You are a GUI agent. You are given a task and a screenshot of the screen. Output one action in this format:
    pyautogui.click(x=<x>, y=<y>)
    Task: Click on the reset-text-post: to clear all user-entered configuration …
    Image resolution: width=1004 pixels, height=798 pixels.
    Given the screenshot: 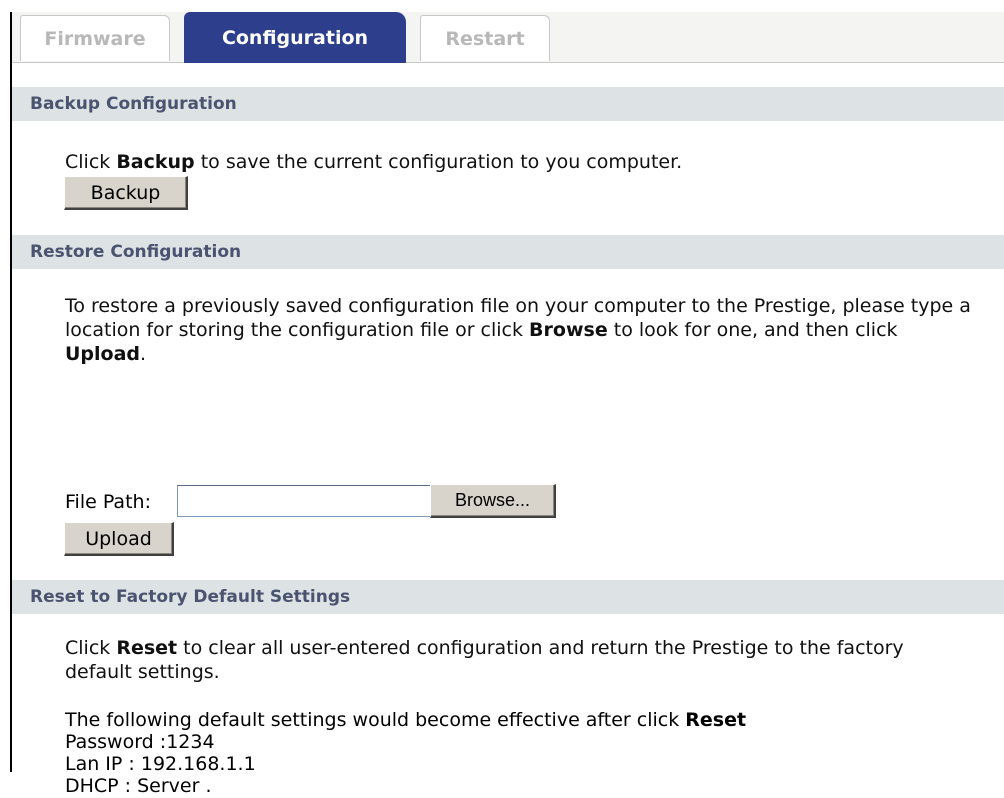 What is the action you would take?
    pyautogui.click(x=484, y=660)
    